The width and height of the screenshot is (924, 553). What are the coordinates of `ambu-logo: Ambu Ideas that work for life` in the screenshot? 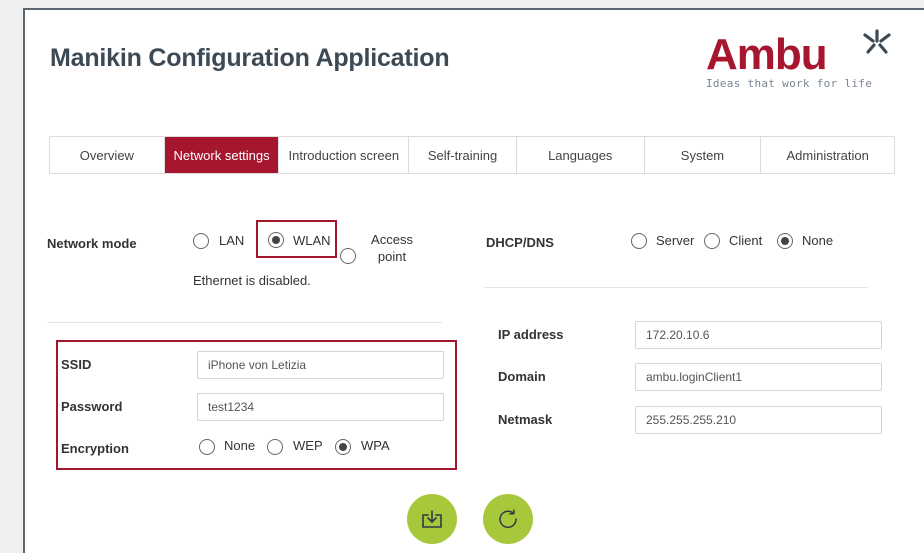 It's located at (801, 61).